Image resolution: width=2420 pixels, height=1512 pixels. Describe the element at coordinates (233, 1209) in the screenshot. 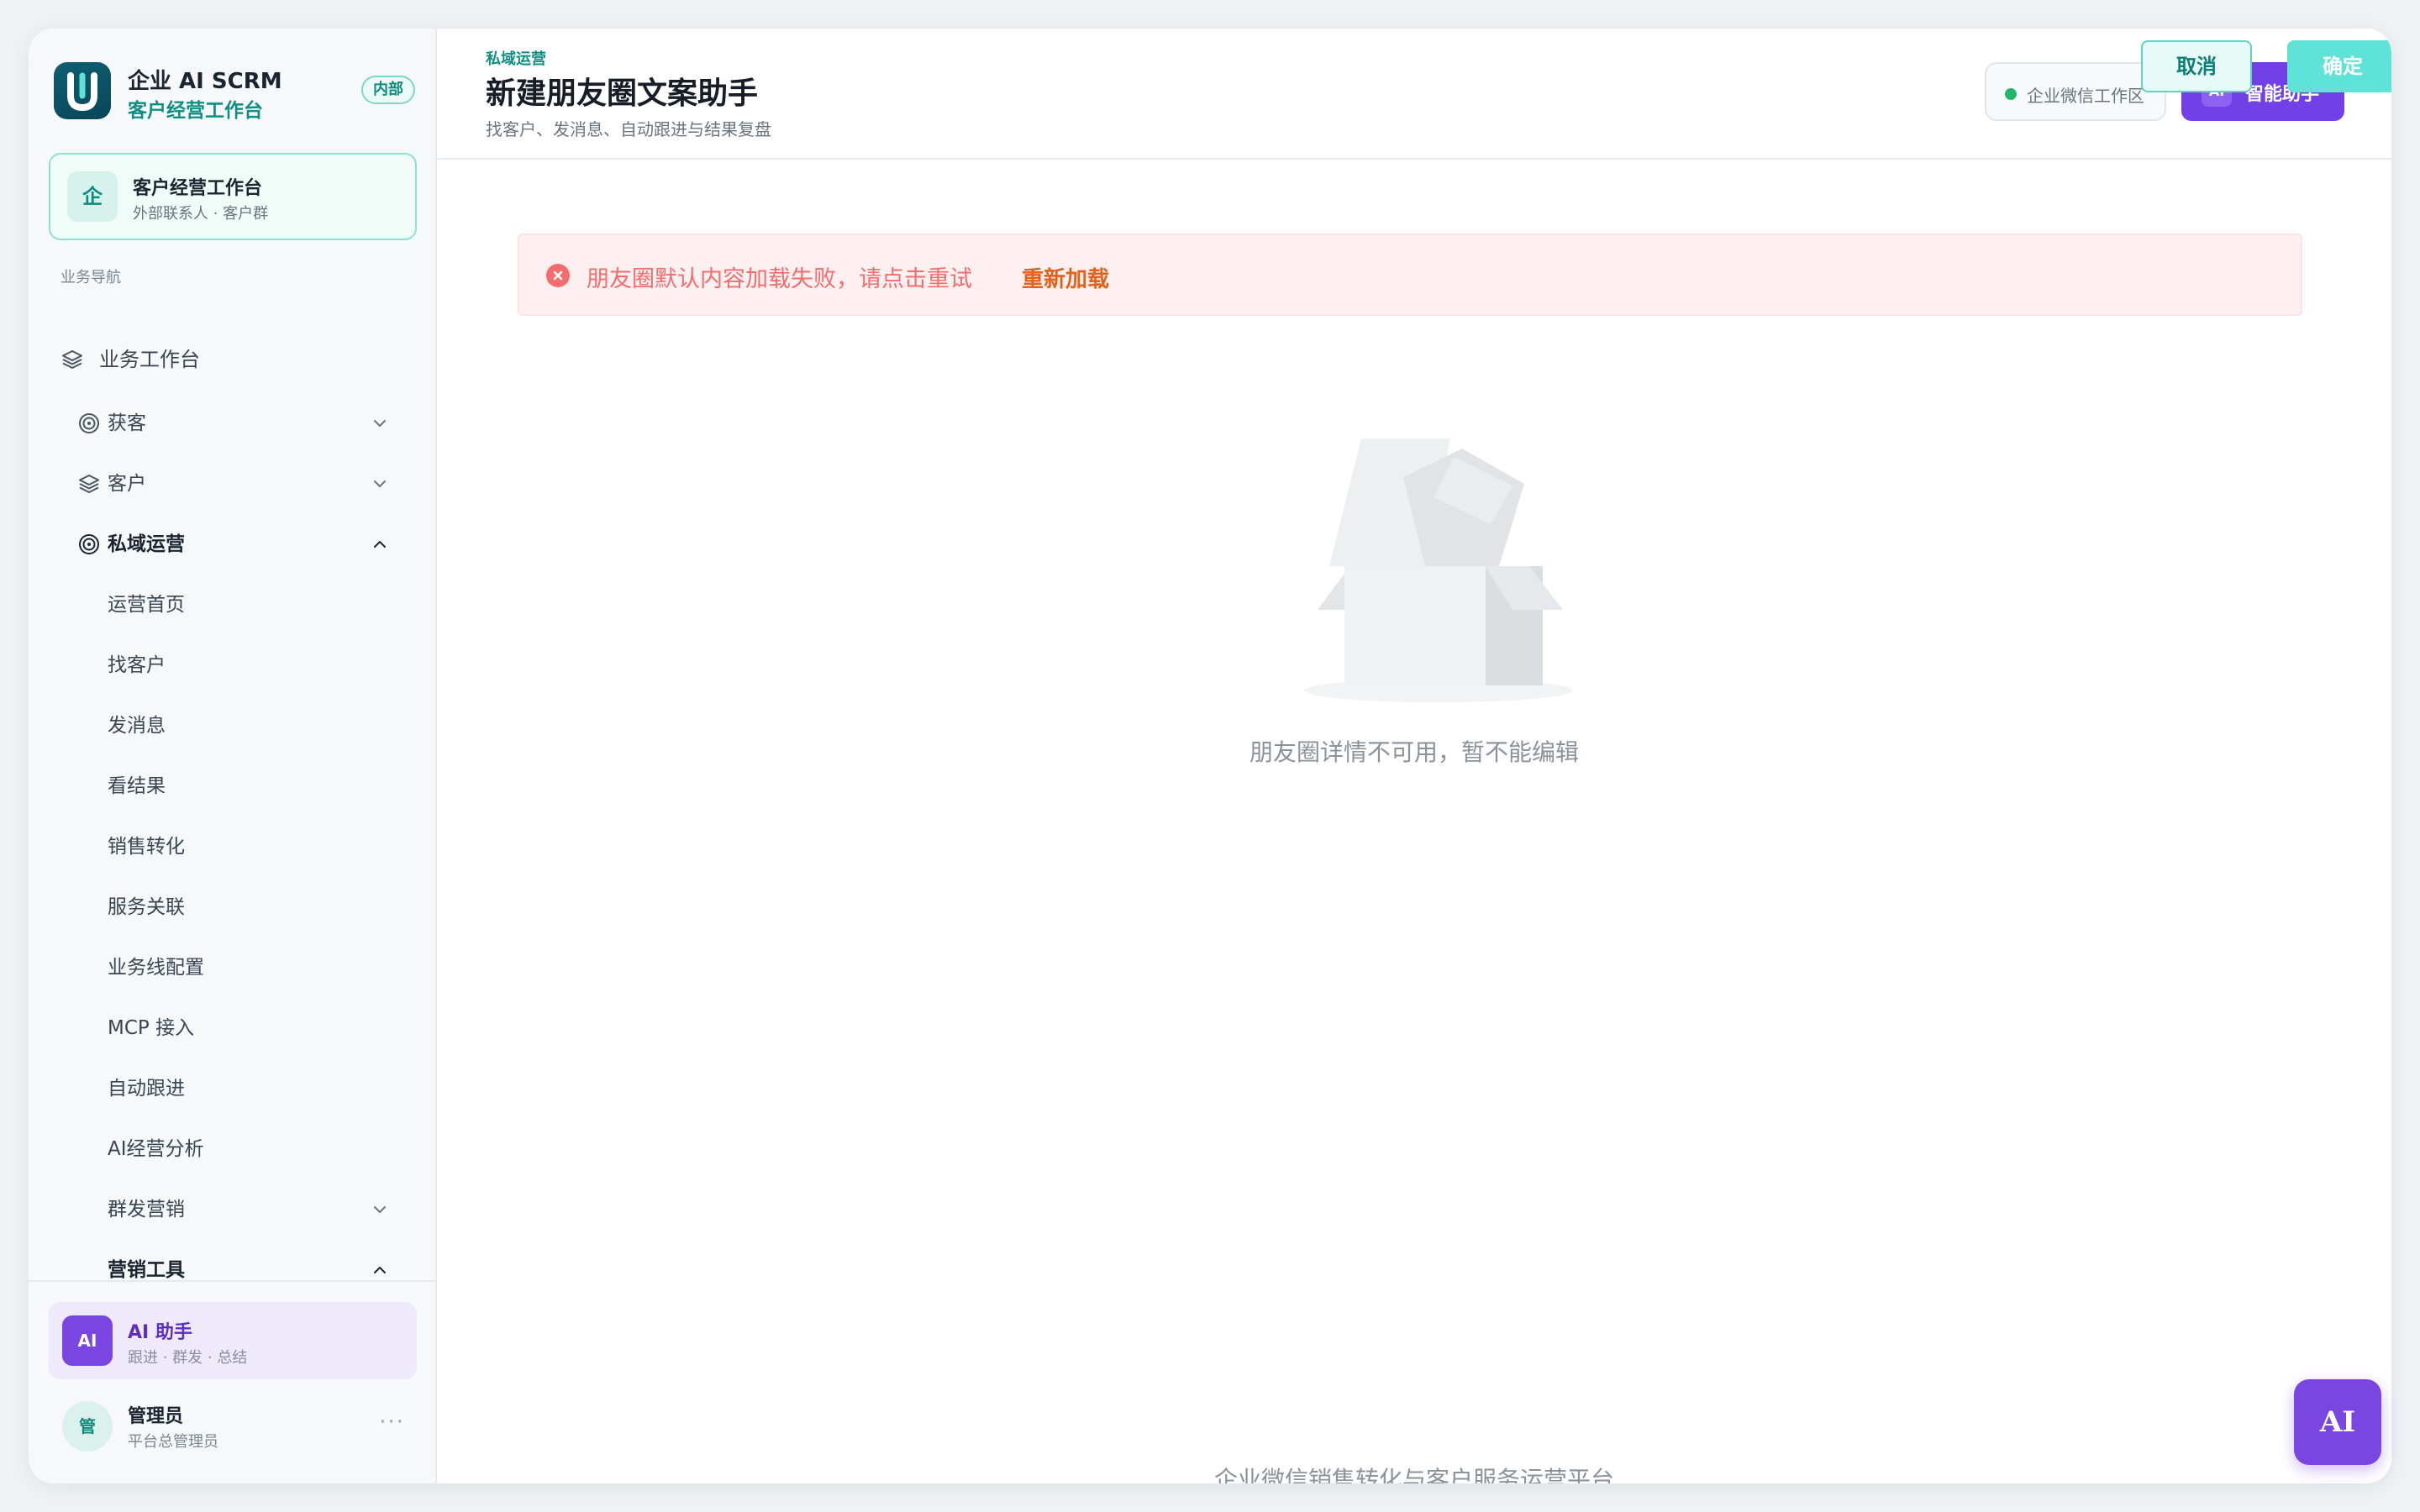

I see `sidebar-item-group-marketing: 群发营销` at that location.